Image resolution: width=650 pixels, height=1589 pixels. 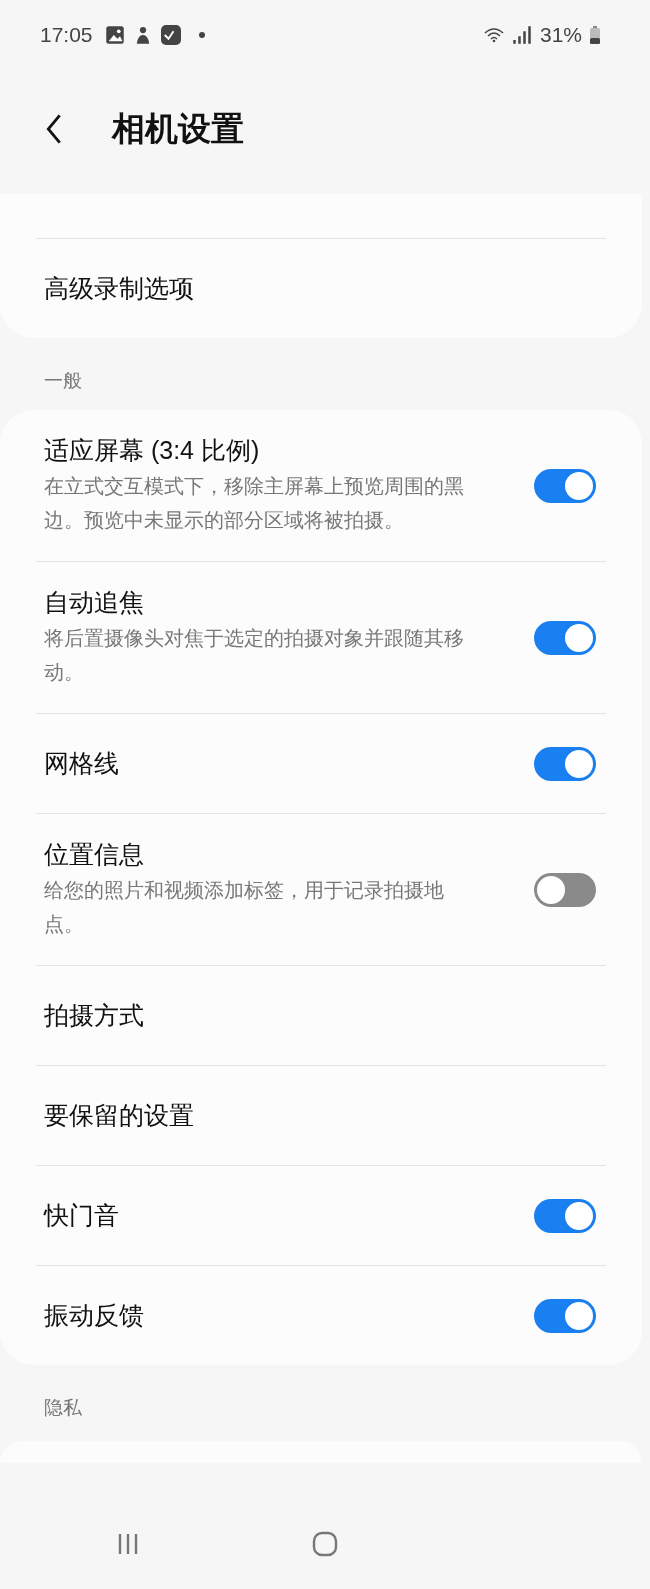 I want to click on setting-title: 拍摄方式, so click(x=259, y=1015).